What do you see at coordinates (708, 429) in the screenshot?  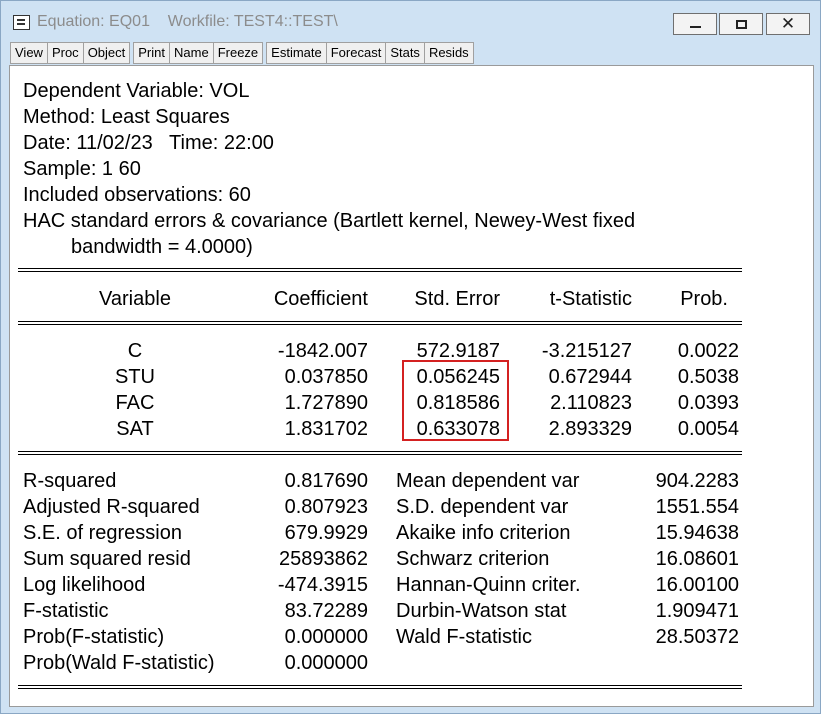 I see `prob-value: 0.0054` at bounding box center [708, 429].